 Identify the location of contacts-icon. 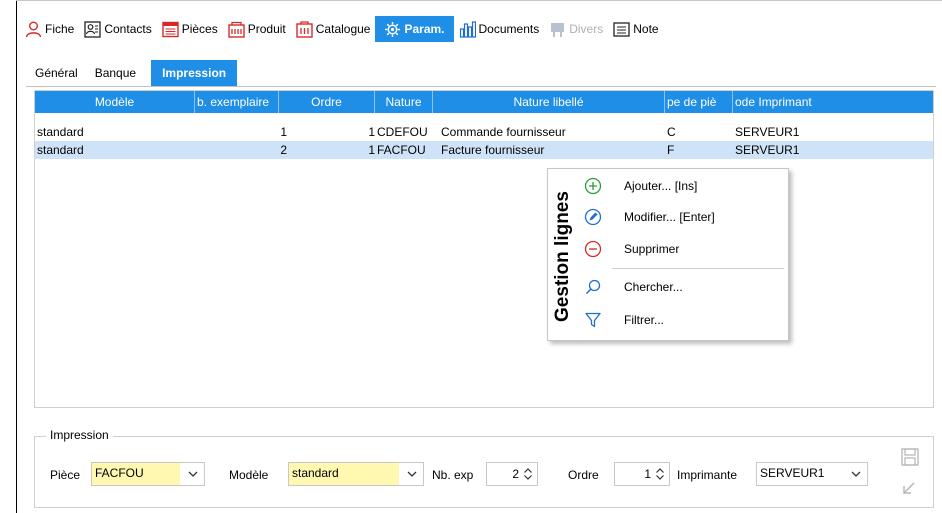
(92, 29).